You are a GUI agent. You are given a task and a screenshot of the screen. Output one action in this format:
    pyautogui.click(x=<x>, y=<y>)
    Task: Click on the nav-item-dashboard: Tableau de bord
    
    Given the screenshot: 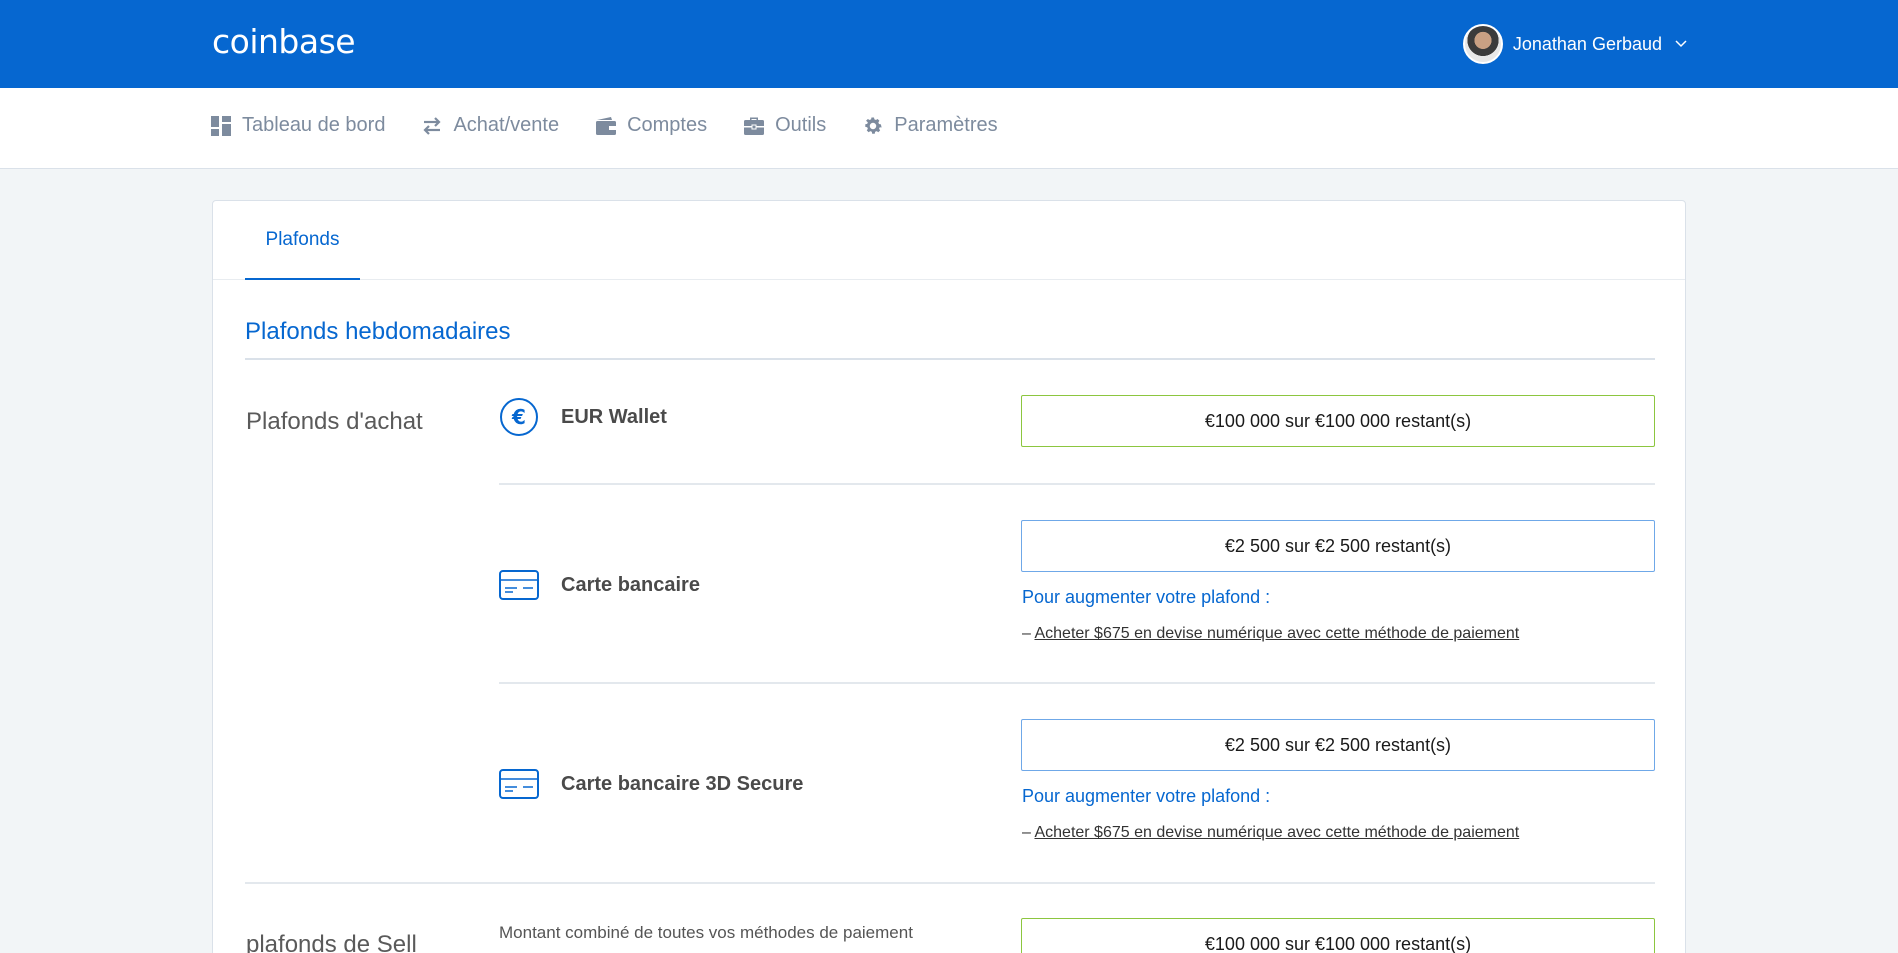 What is the action you would take?
    pyautogui.click(x=297, y=125)
    